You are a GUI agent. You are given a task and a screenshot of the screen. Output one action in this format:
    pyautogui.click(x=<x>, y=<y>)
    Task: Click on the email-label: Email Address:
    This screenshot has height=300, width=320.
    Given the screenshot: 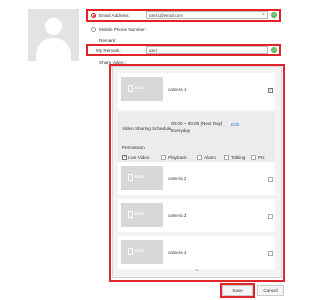 What is the action you would take?
    pyautogui.click(x=114, y=15)
    